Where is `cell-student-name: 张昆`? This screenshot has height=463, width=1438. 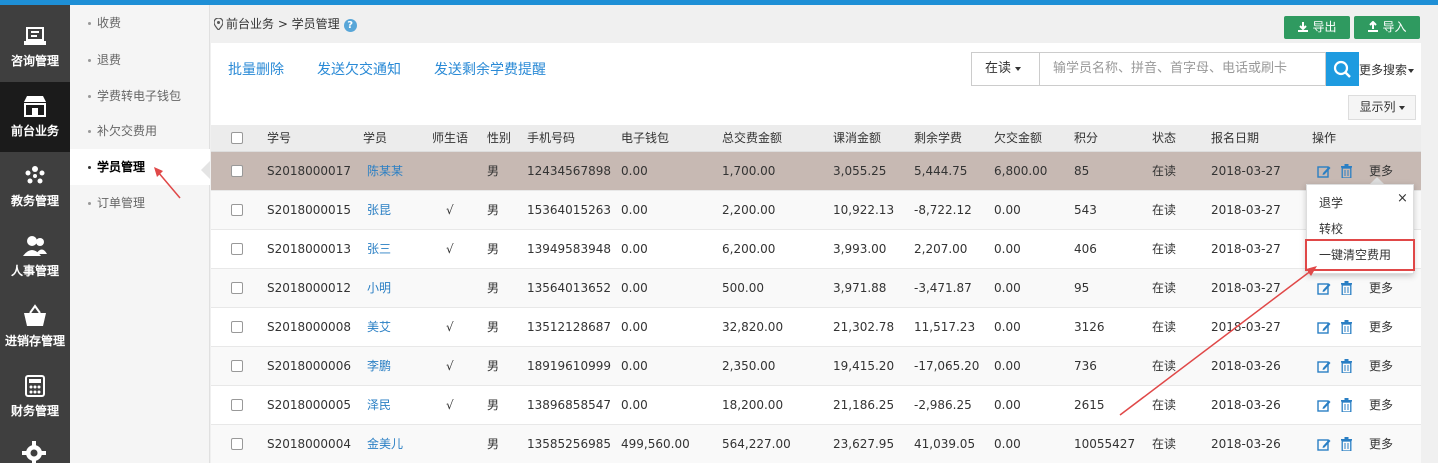 cell-student-name: 张昆 is located at coordinates (379, 210).